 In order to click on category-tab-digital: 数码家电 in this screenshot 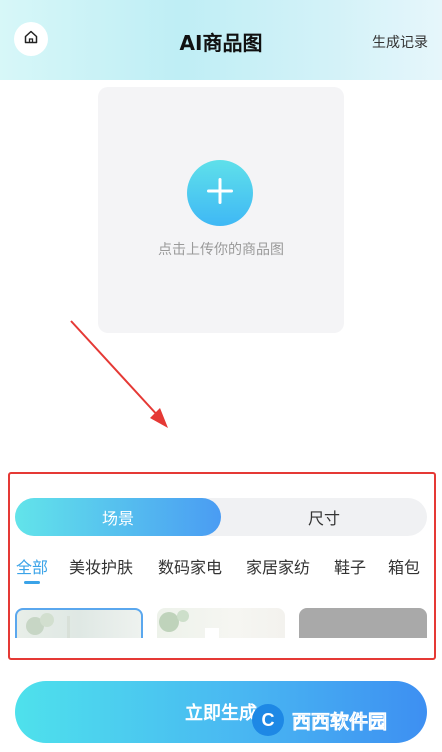, I will do `click(190, 566)`.